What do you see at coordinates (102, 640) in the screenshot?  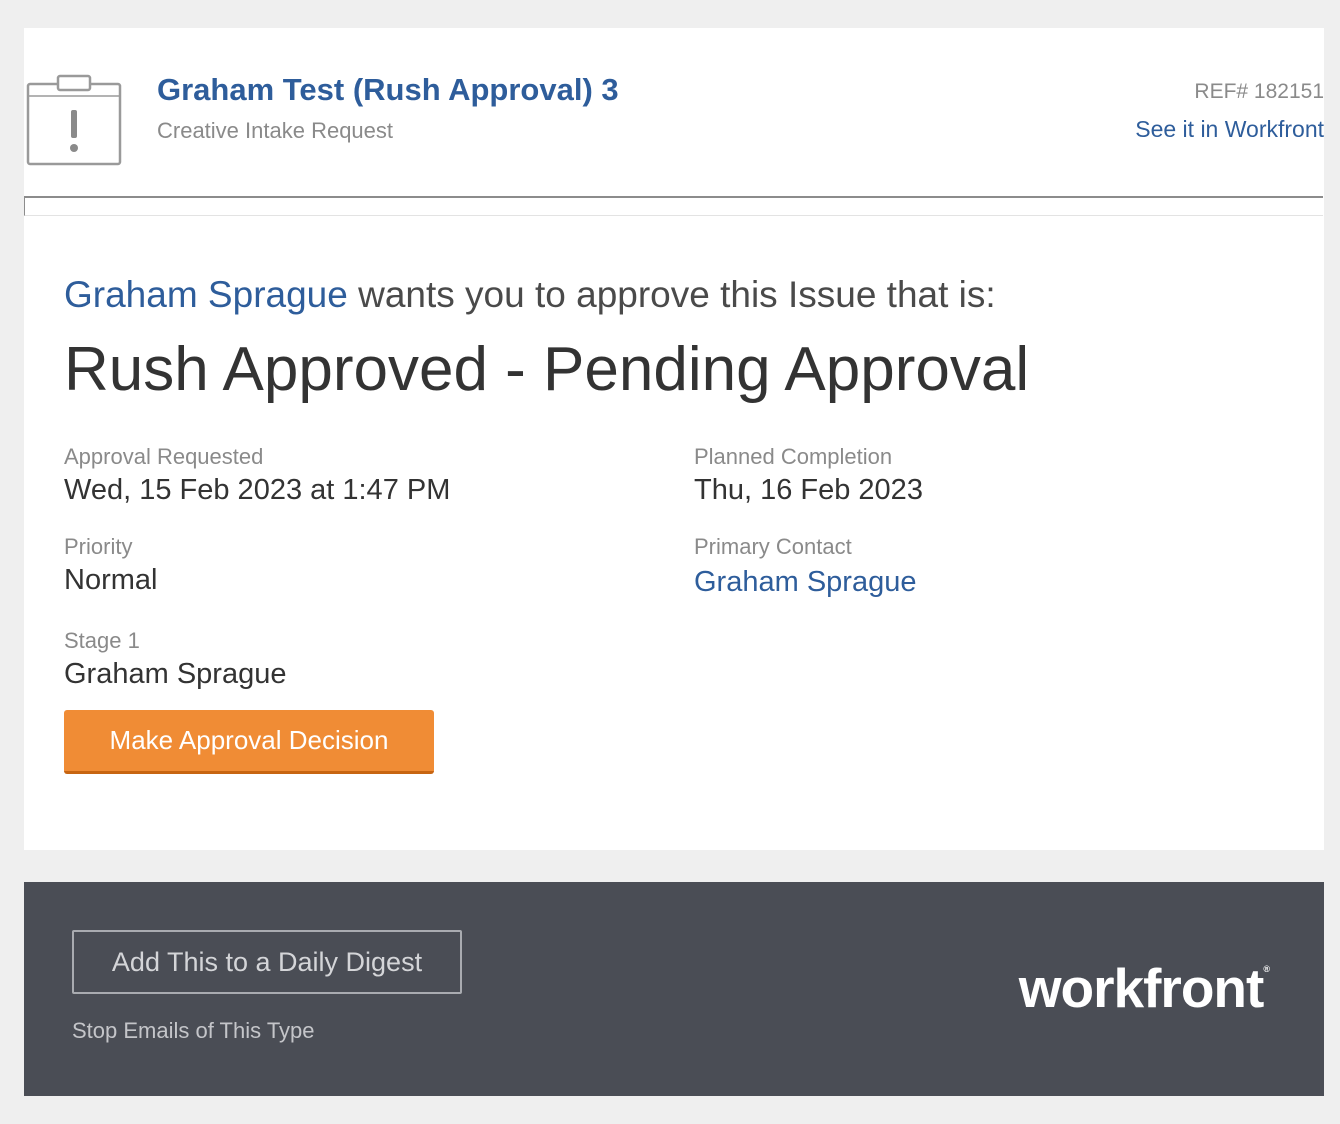 I see `stage-label: Stage 1` at bounding box center [102, 640].